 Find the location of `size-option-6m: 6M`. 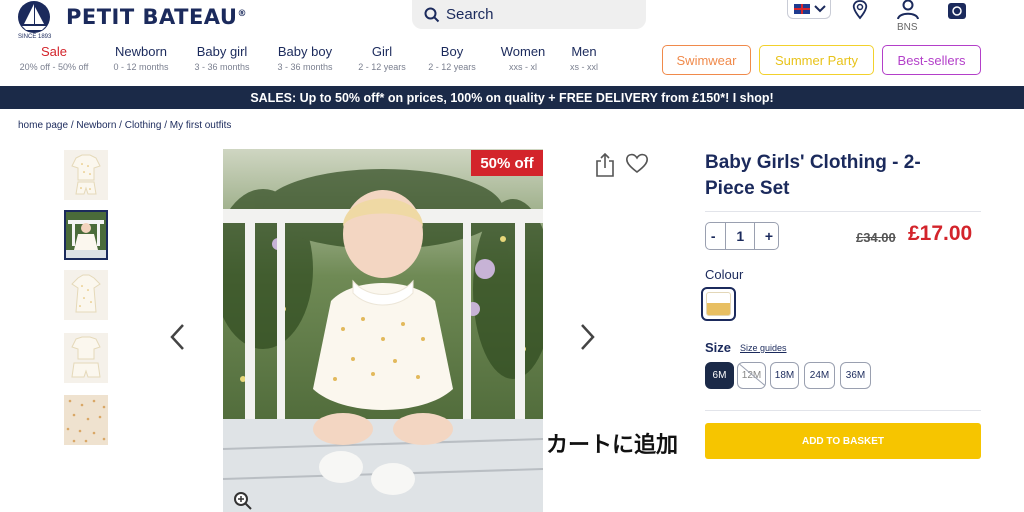

size-option-6m: 6M is located at coordinates (719, 375).